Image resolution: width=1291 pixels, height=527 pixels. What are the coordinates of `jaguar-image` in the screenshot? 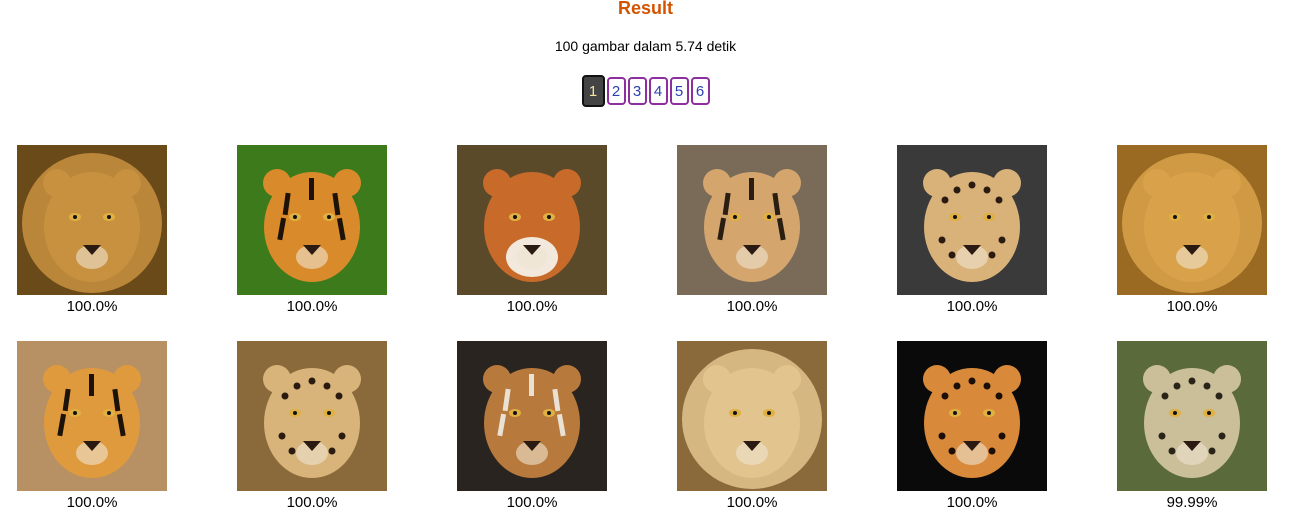 It's located at (972, 220).